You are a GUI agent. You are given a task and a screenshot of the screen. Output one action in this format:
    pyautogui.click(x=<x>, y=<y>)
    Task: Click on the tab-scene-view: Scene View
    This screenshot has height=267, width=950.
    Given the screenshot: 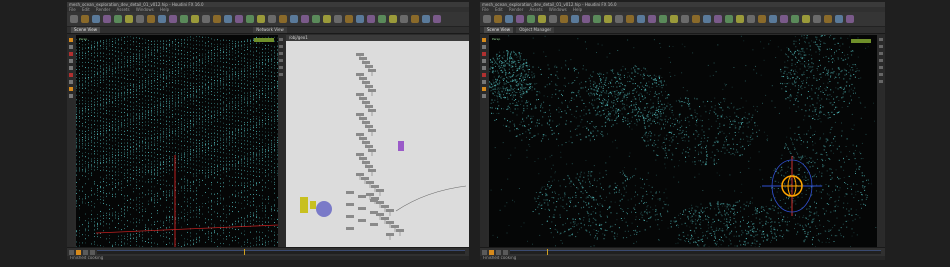 What is the action you would take?
    pyautogui.click(x=85, y=30)
    